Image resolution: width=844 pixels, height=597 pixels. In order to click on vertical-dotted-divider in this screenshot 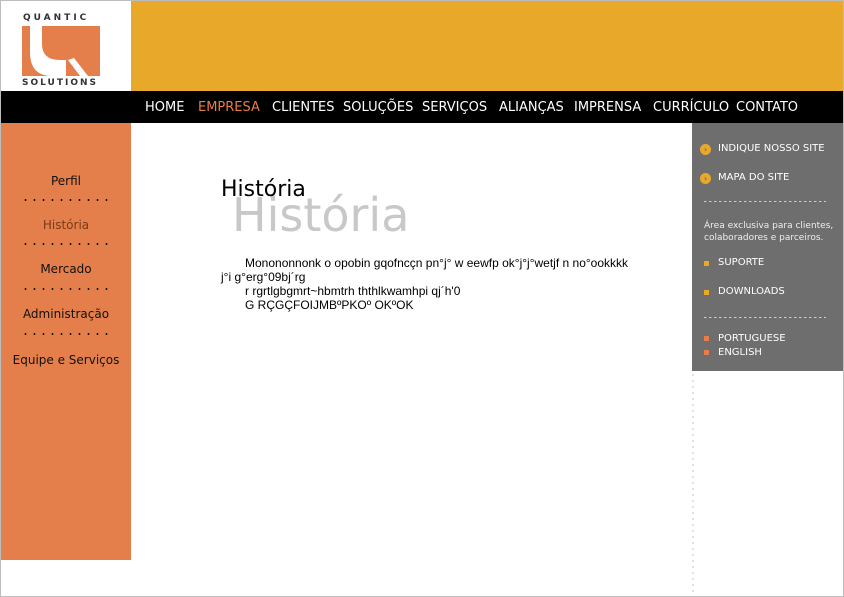, I will do `click(693, 482)`.